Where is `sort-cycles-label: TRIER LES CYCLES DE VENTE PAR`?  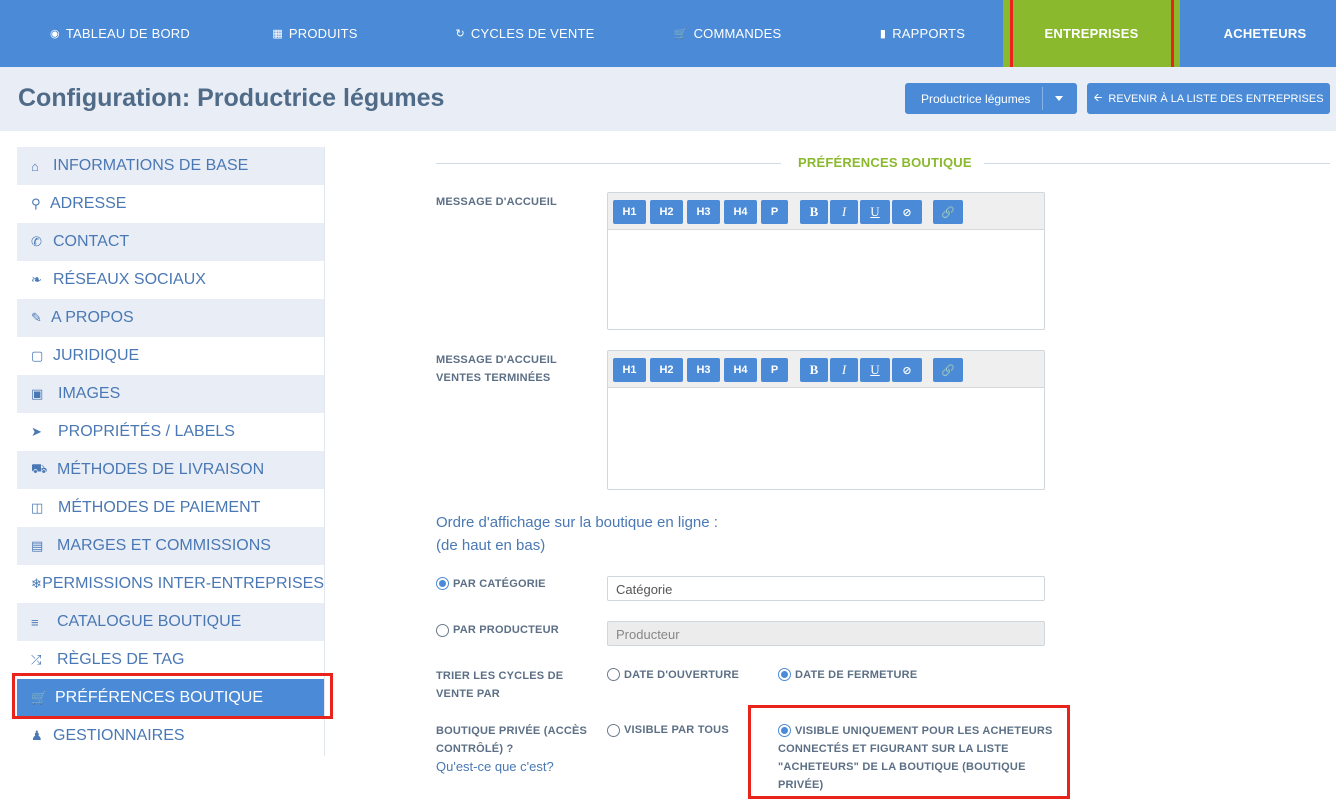 sort-cycles-label: TRIER LES CYCLES DE VENTE PAR is located at coordinates (500, 685).